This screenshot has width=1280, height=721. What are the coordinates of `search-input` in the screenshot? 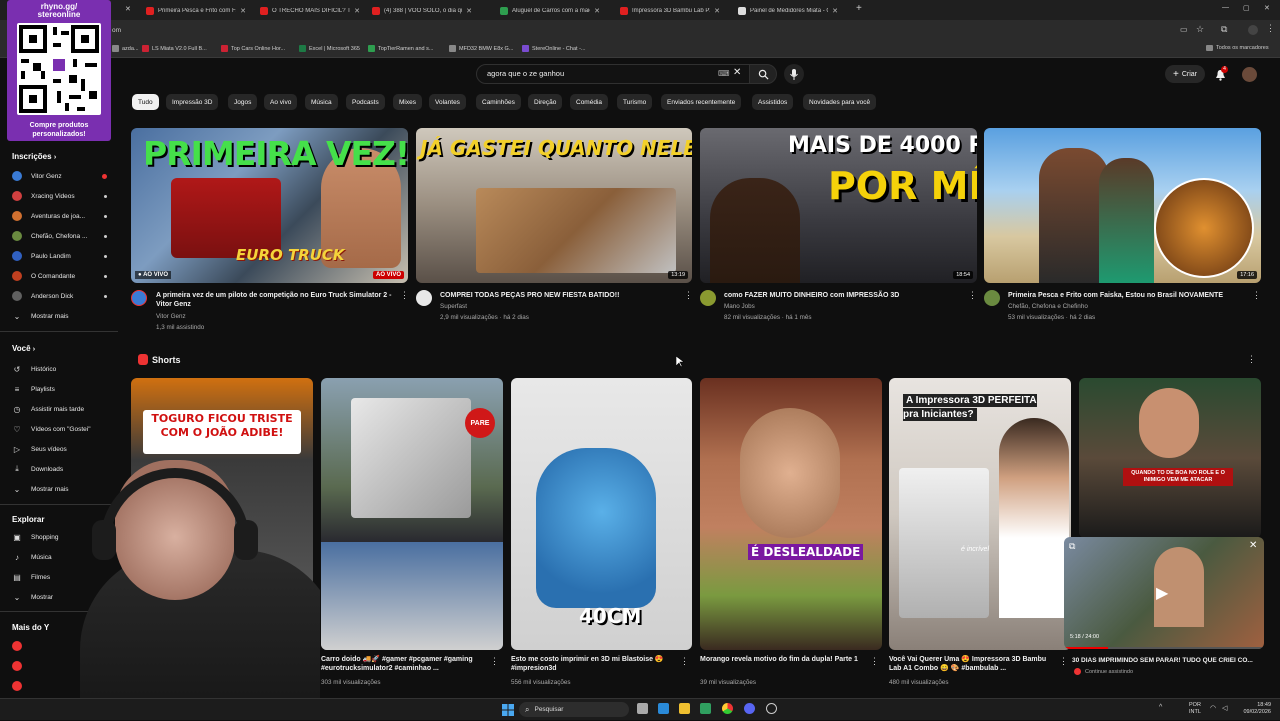 It's located at (597, 73).